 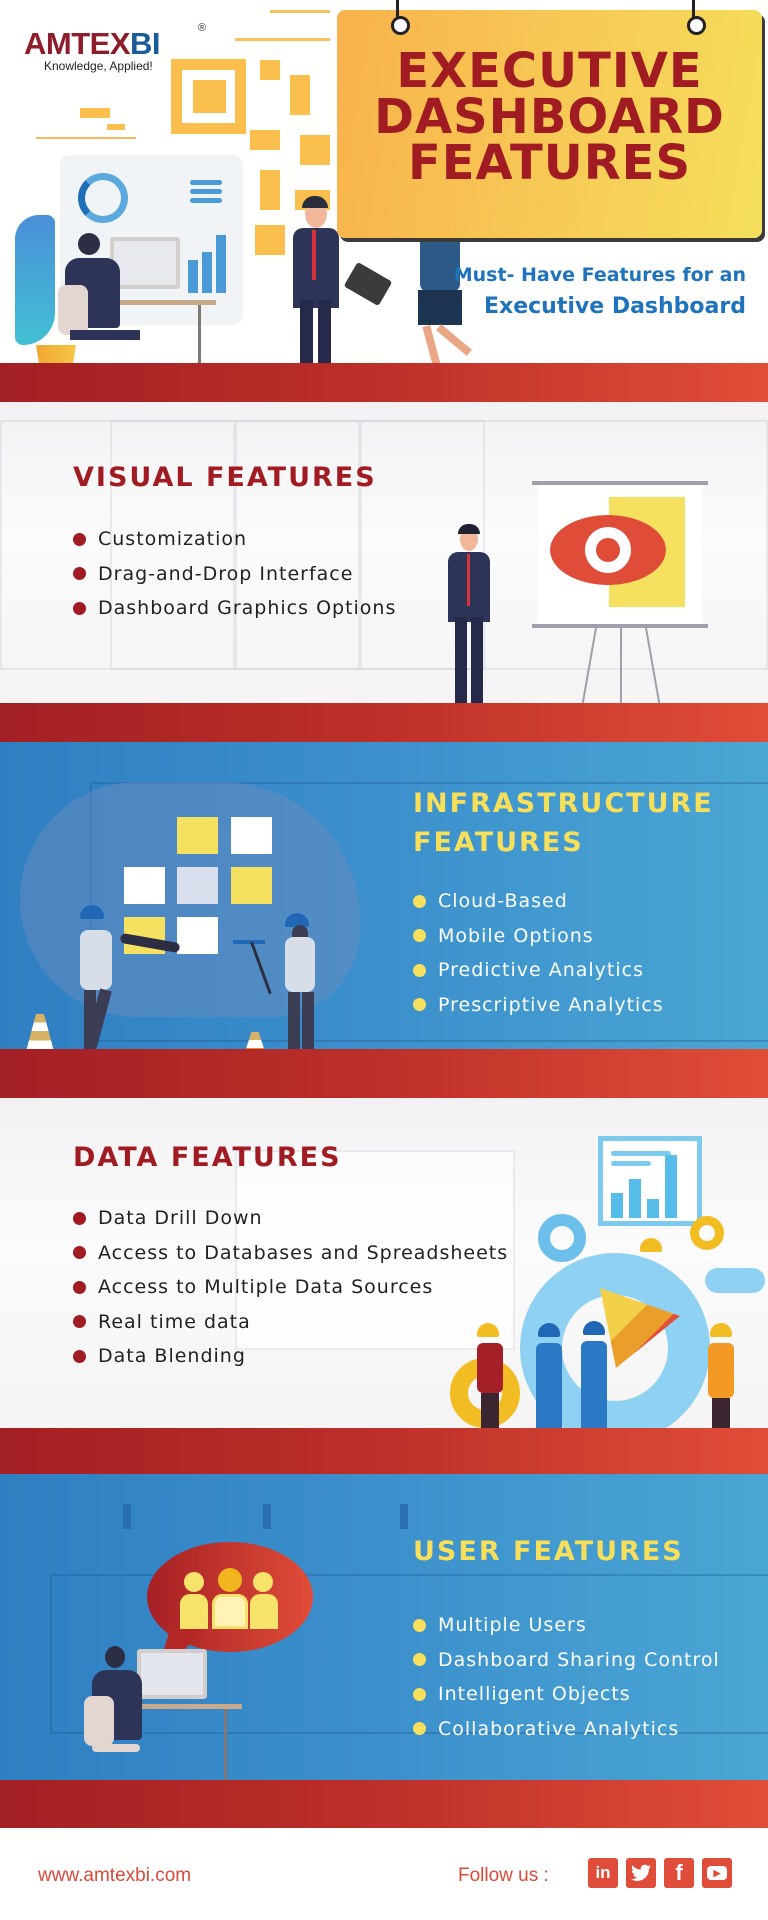 I want to click on list-item: Predictive Analytics, so click(x=538, y=970).